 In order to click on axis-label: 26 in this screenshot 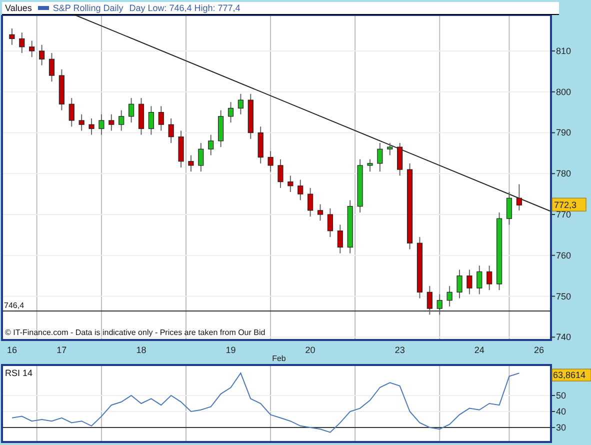, I will do `click(539, 350)`.